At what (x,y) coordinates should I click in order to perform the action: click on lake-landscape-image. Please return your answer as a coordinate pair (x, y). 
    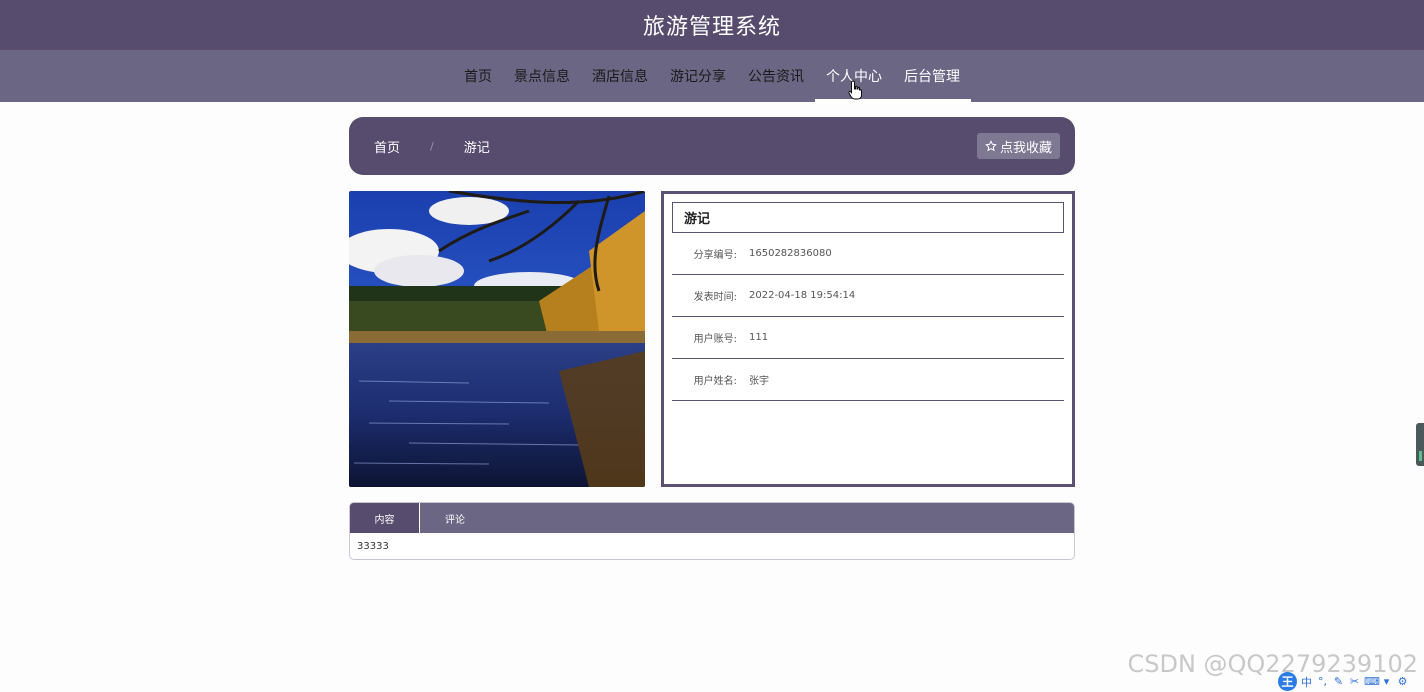
    Looking at the image, I should click on (497, 339).